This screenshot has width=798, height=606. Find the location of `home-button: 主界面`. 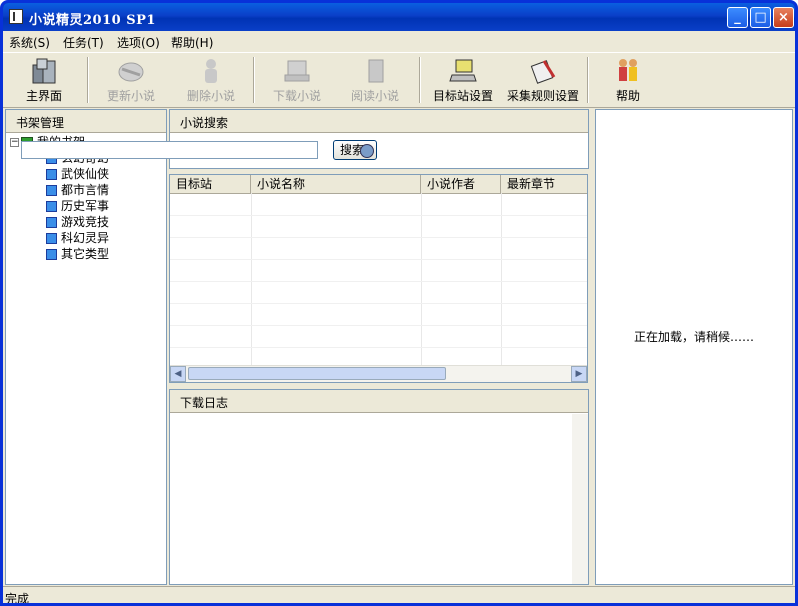

home-button: 主界面 is located at coordinates (44, 80).